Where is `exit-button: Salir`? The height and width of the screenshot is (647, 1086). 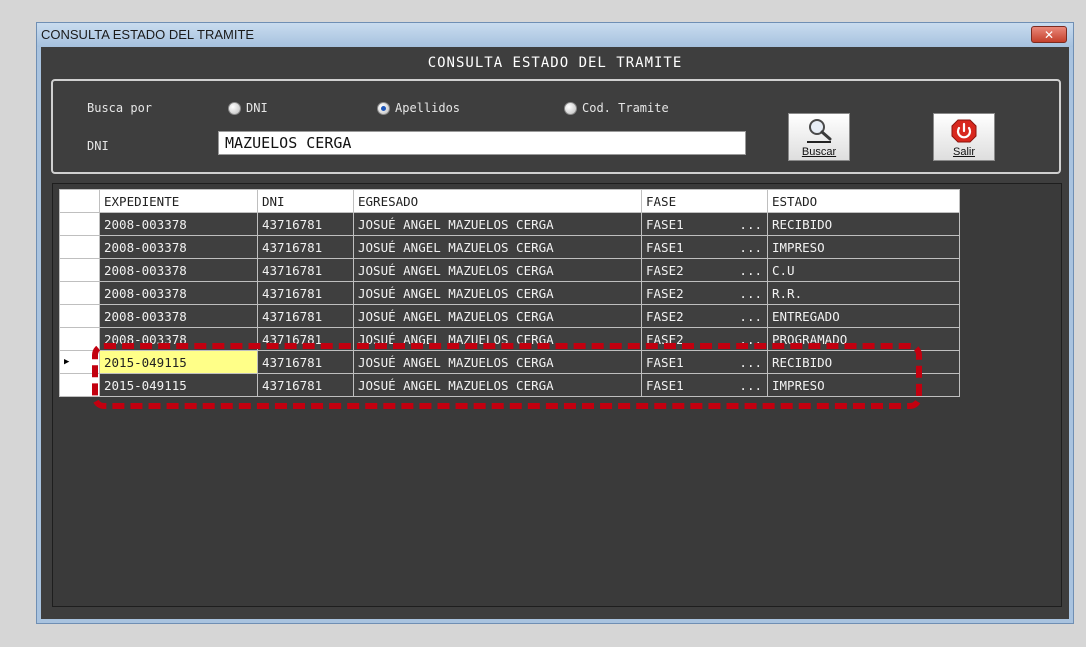 exit-button: Salir is located at coordinates (964, 137).